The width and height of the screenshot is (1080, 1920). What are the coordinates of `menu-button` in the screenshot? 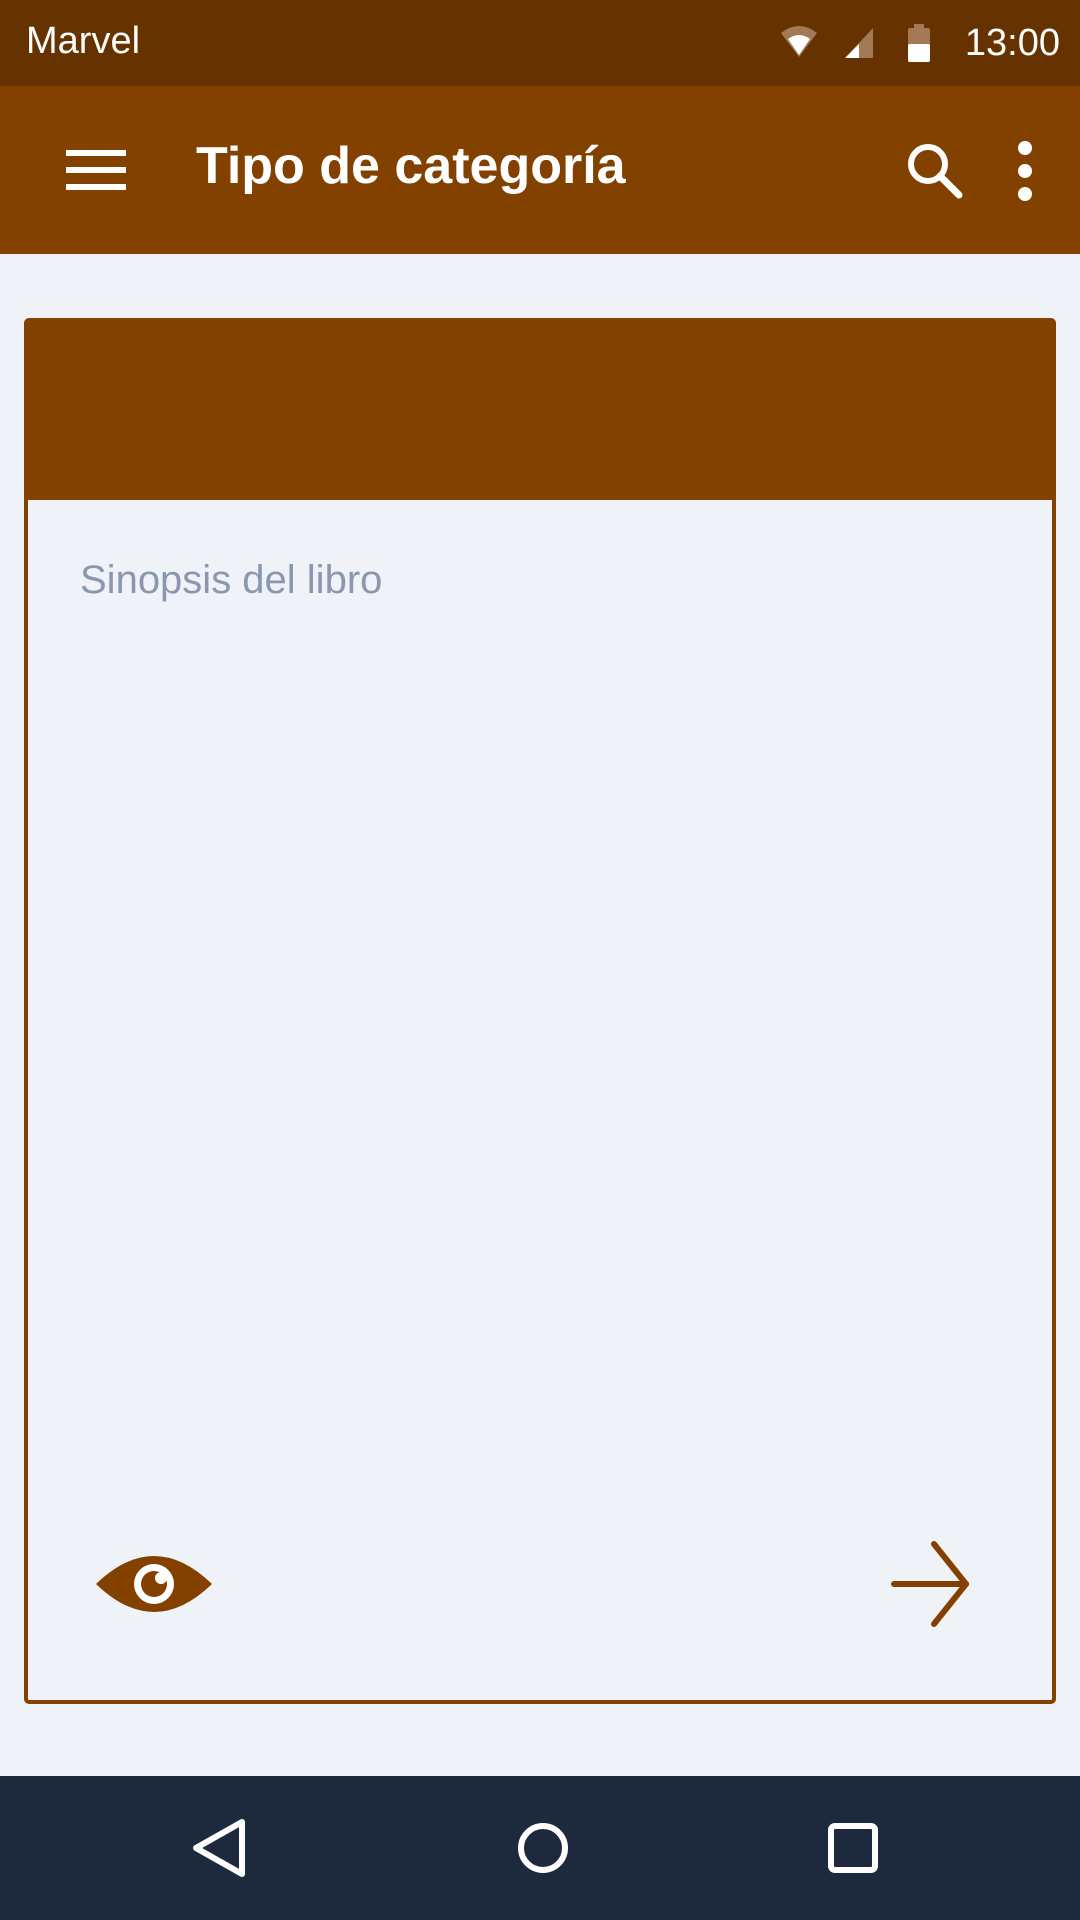 It's located at (96, 170).